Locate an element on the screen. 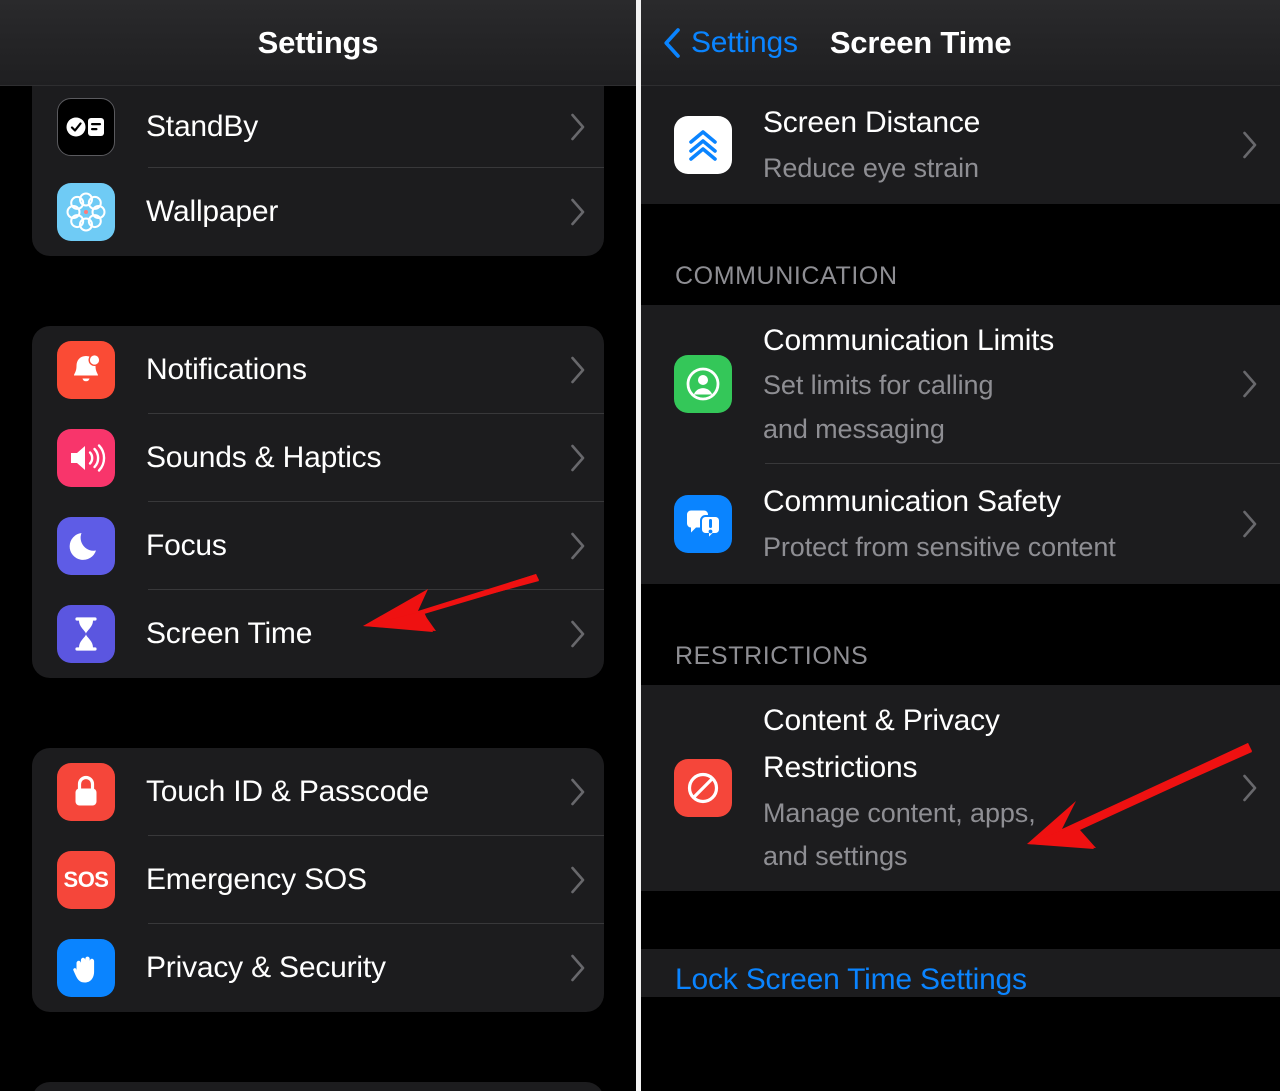 The height and width of the screenshot is (1091, 1280). sidebar-item-label: Emergency SOS is located at coordinates (256, 880).